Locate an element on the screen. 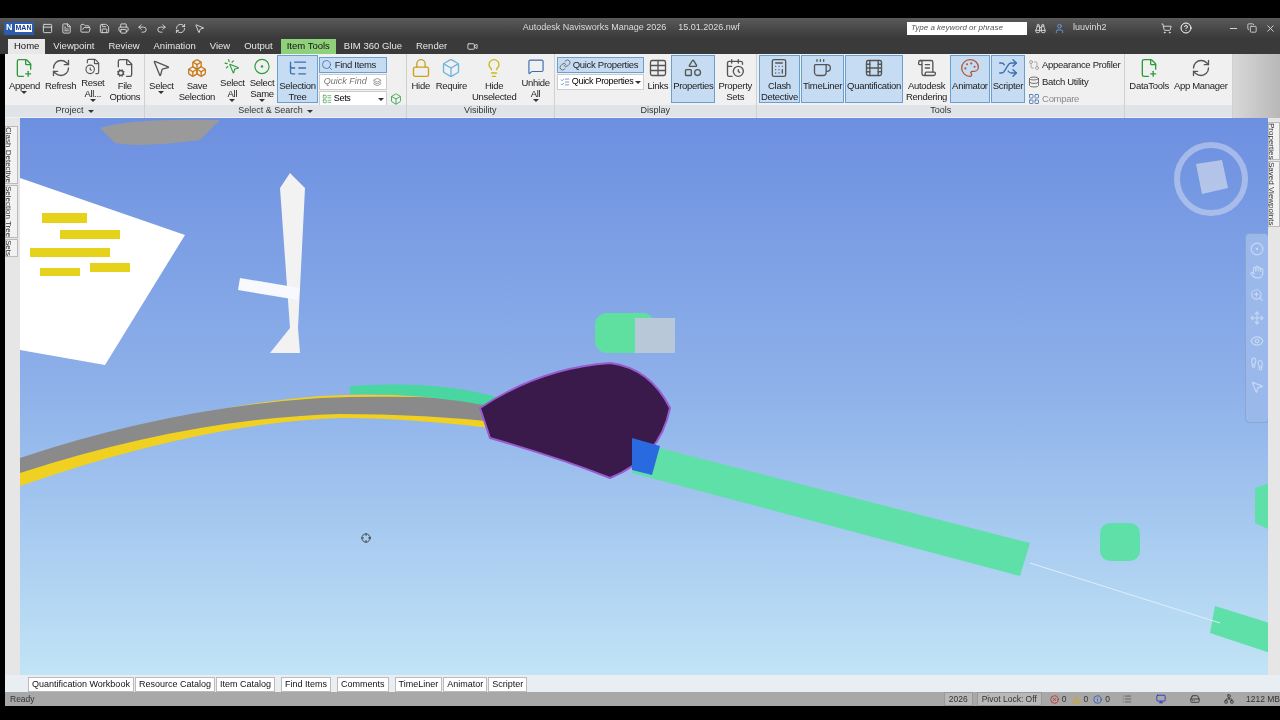 This screenshot has width=1280, height=720. bottom-tab: Item Catalog is located at coordinates (245, 684).